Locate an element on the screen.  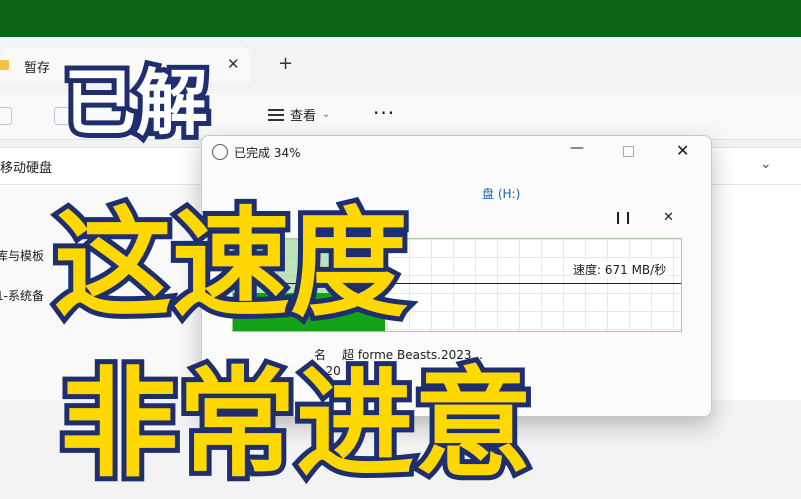
nav-item: 1-系统备 is located at coordinates (22, 295).